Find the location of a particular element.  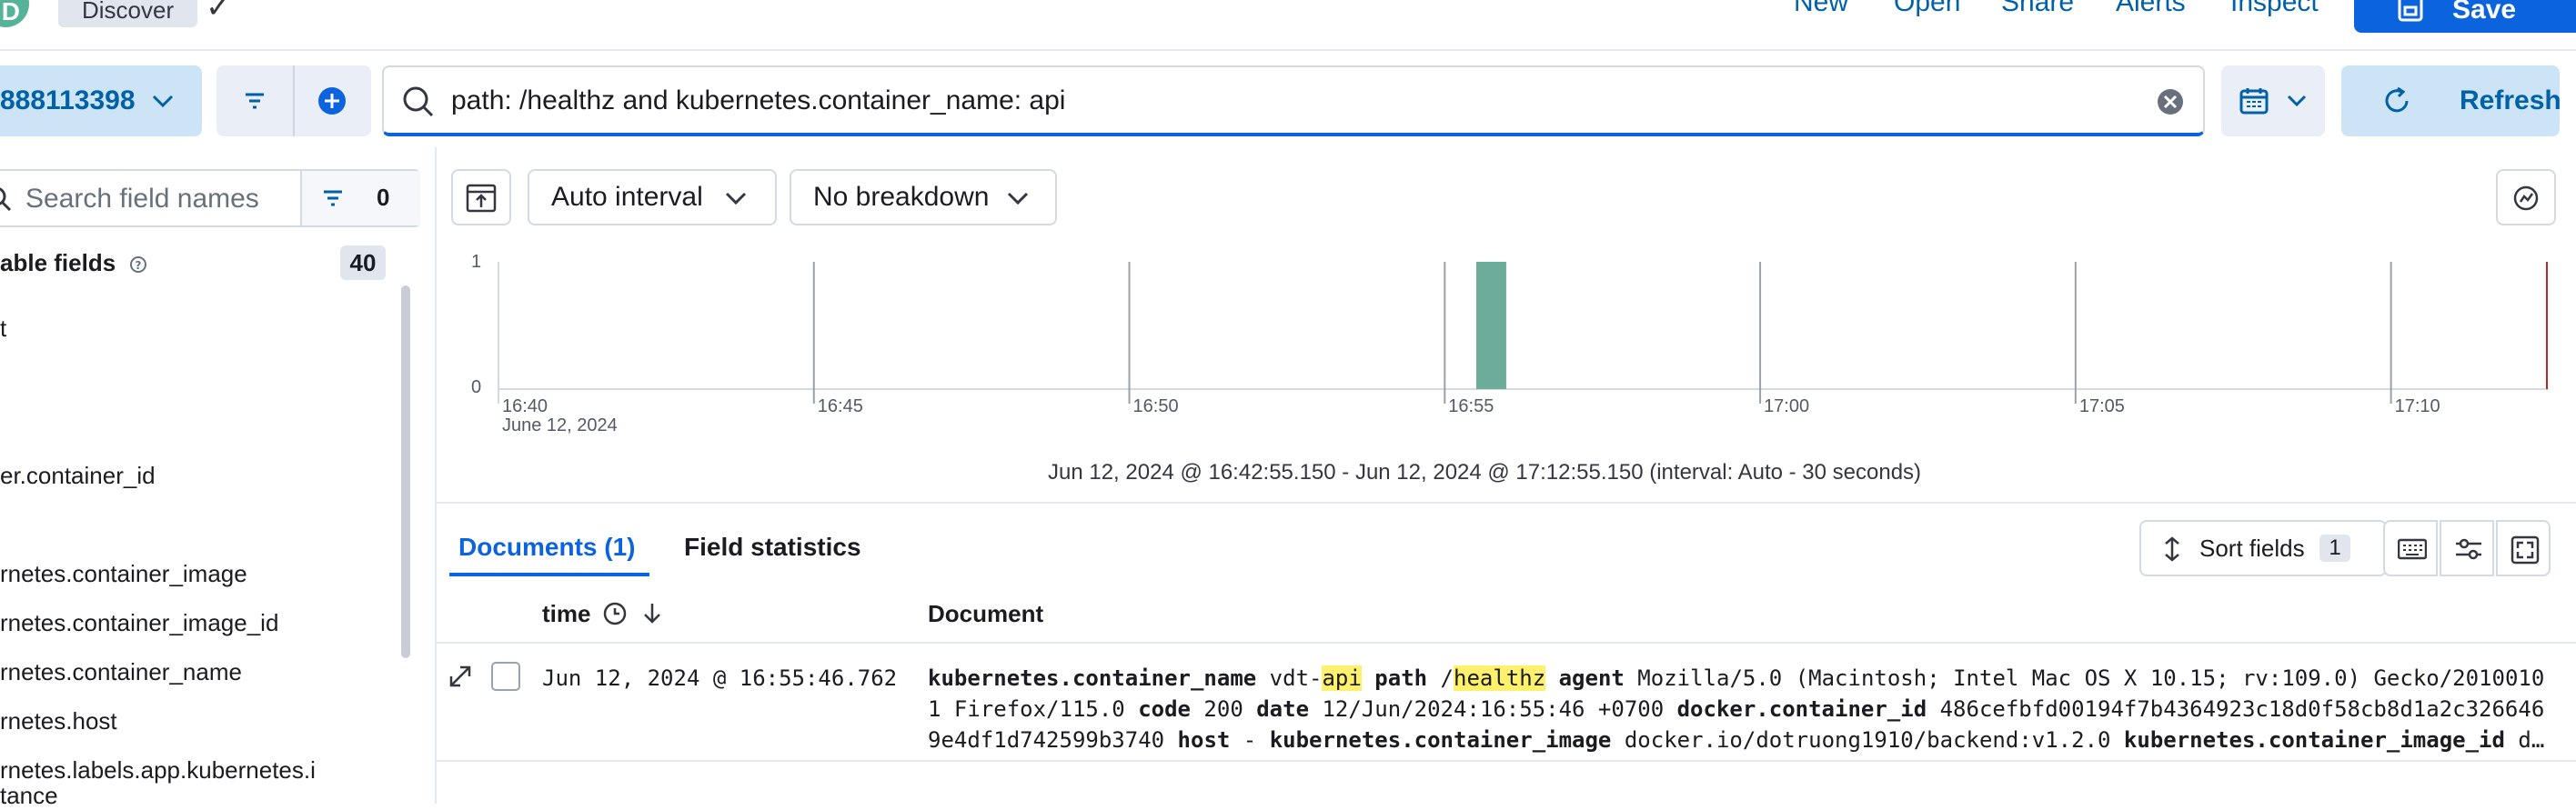

toggle-histogram-button is located at coordinates (481, 197).